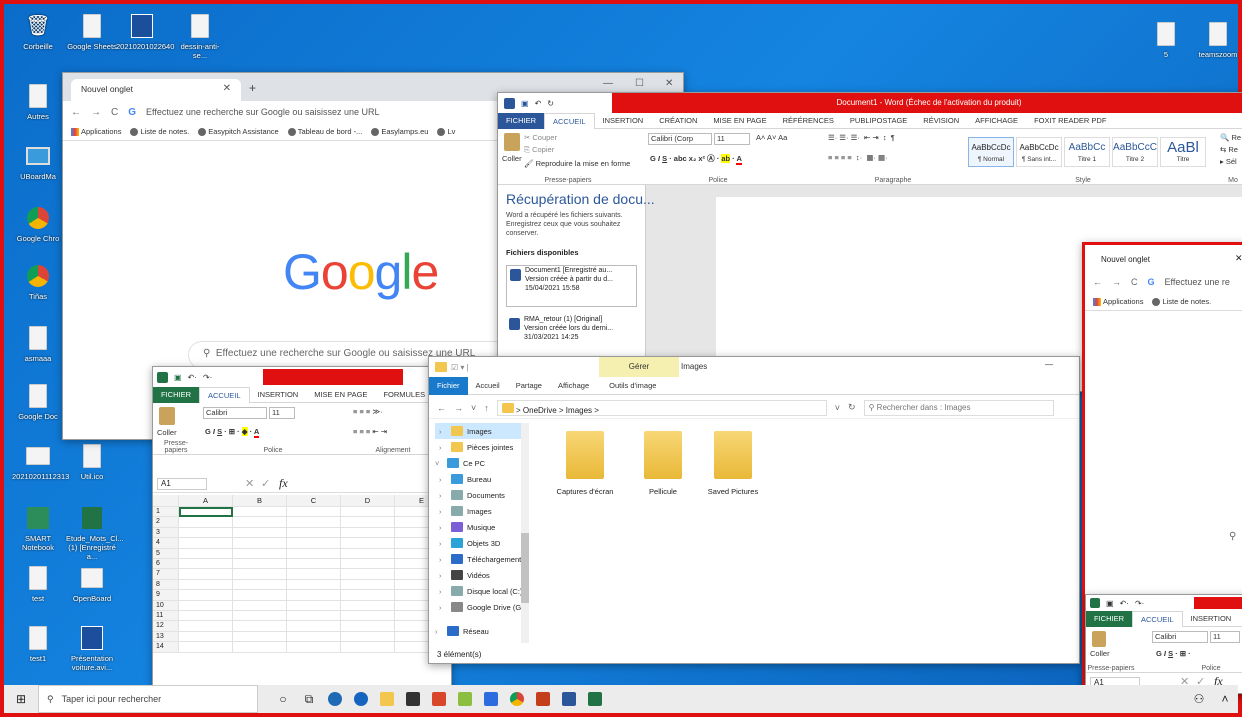 The image size is (1242, 717). What do you see at coordinates (585, 463) in the screenshot?
I see `folder-tile: Captures d'écran` at bounding box center [585, 463].